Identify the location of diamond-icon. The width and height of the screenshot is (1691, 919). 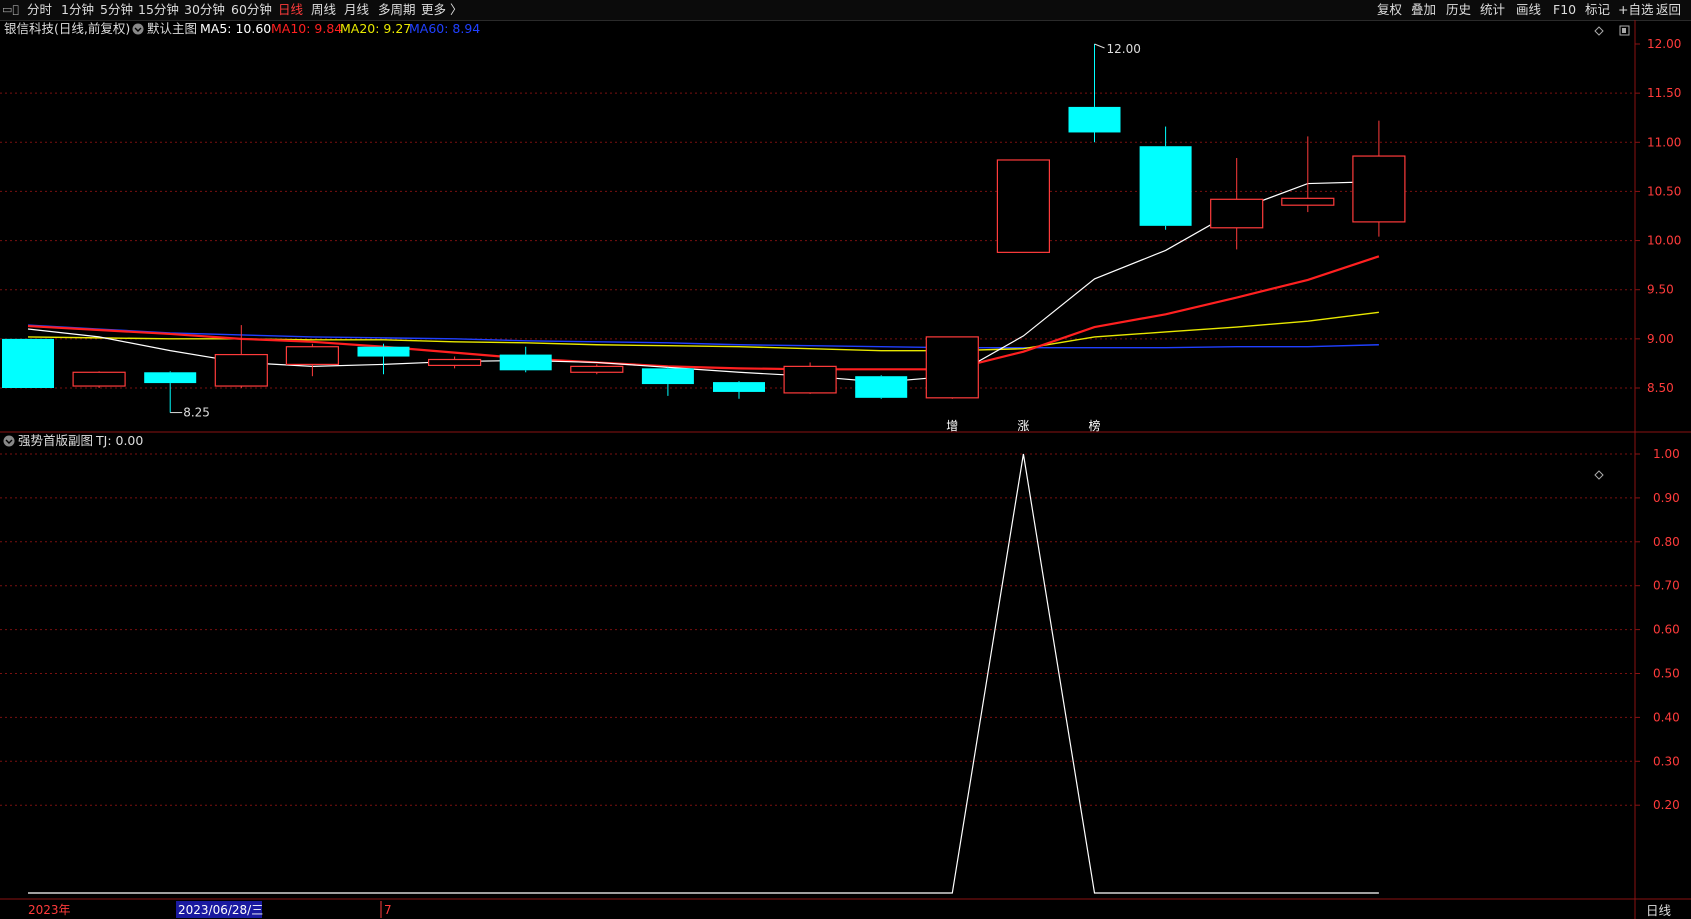
(1599, 31).